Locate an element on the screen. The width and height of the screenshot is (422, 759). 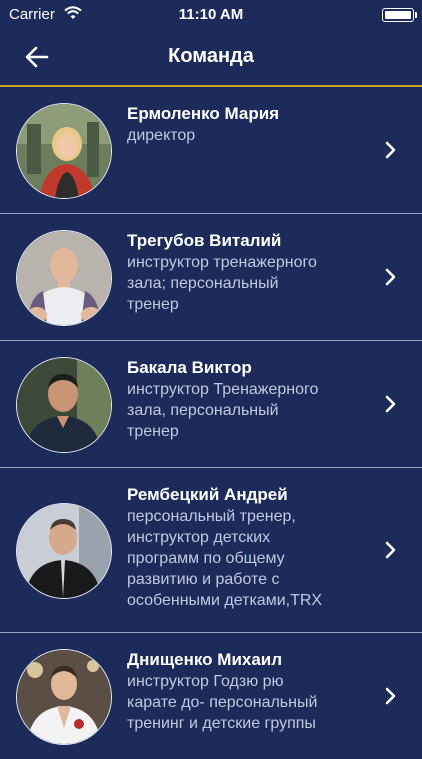
status-time: 11:10 AM is located at coordinates (211, 14).